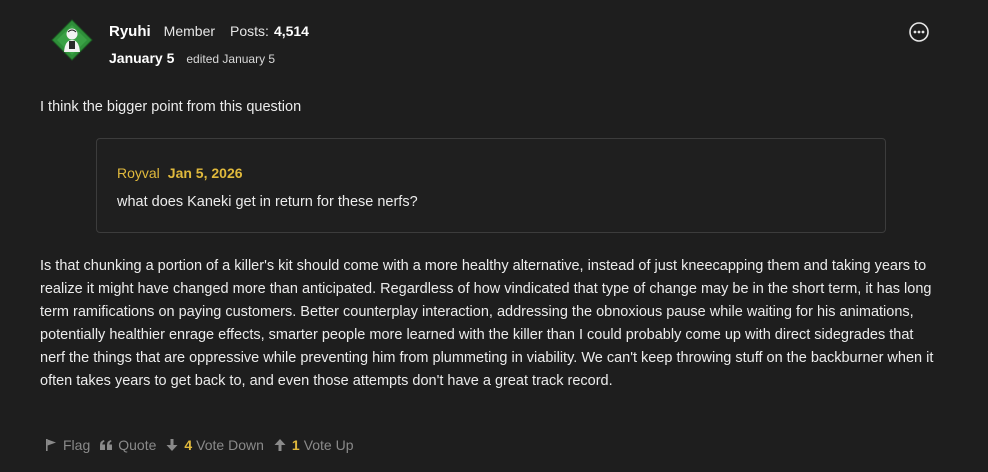 The height and width of the screenshot is (472, 988). I want to click on quote-author: Royval, so click(138, 173).